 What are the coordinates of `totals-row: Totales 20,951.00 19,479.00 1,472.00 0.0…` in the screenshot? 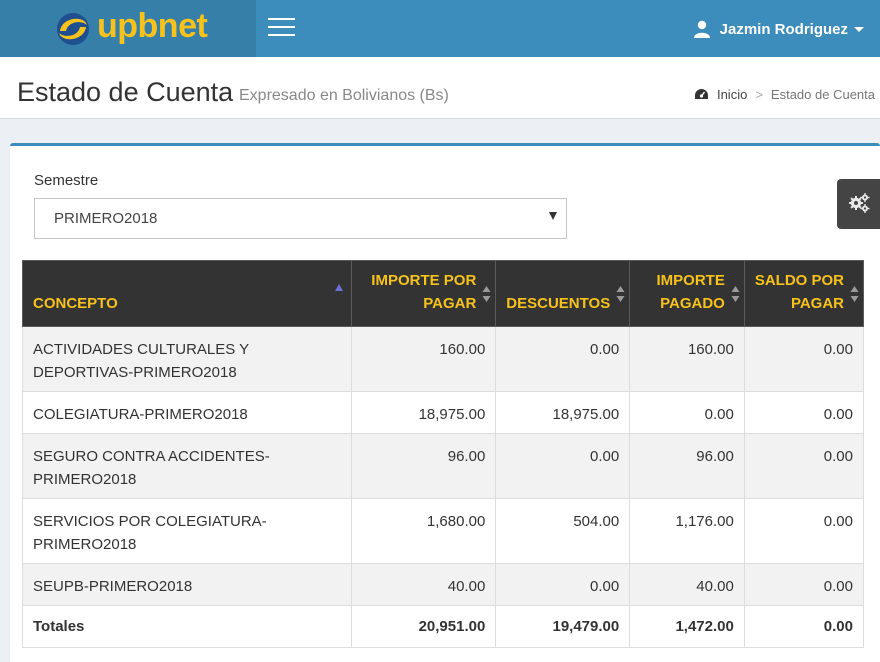 It's located at (443, 626).